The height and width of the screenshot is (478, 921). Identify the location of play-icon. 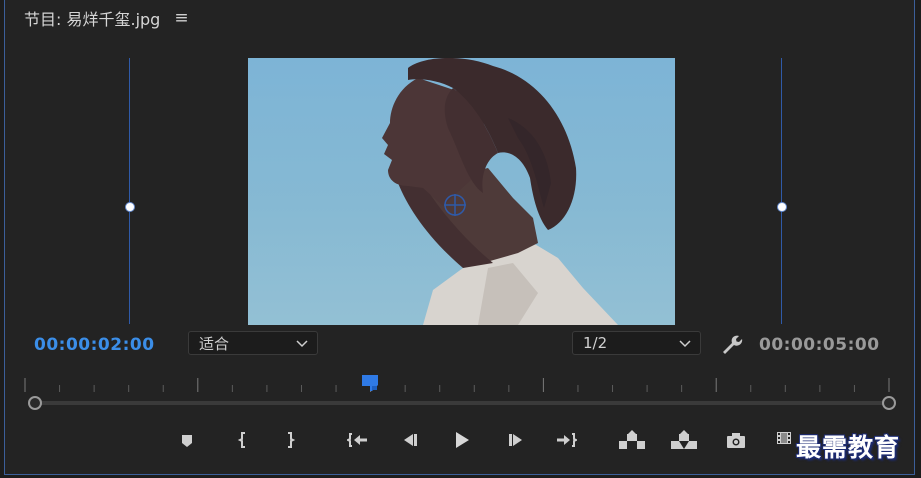
(462, 440).